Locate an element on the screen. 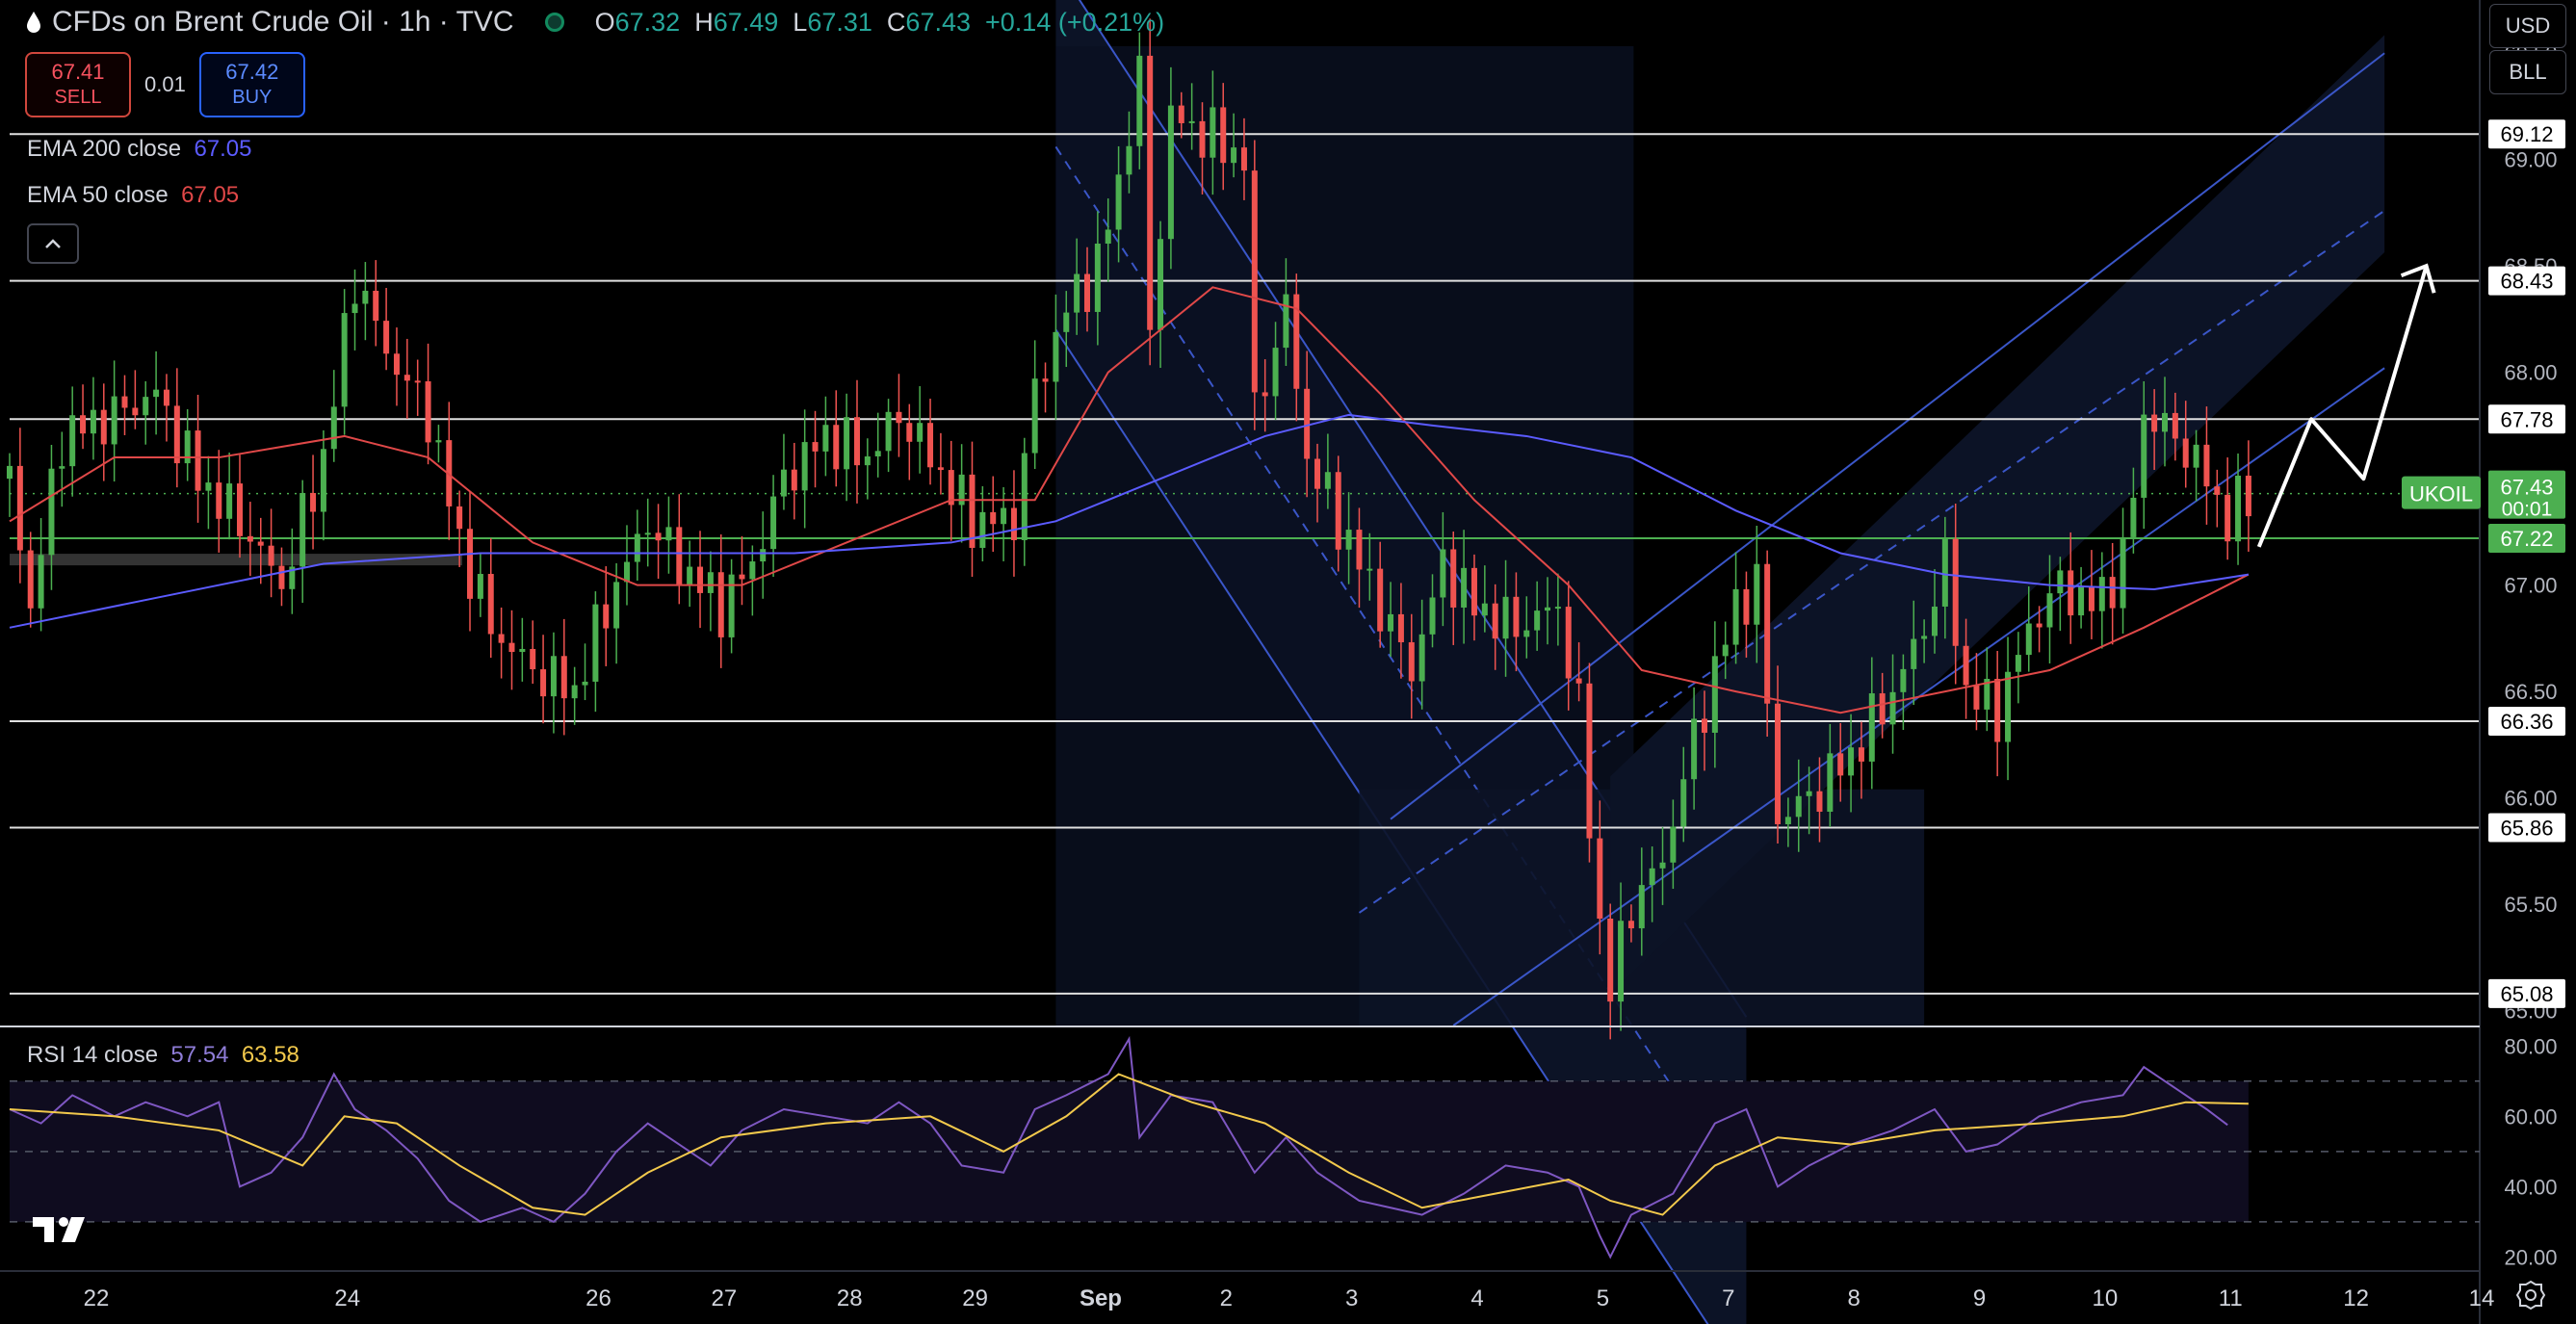 The height and width of the screenshot is (1324, 2576). time-tick-label: 3 is located at coordinates (1351, 1298).